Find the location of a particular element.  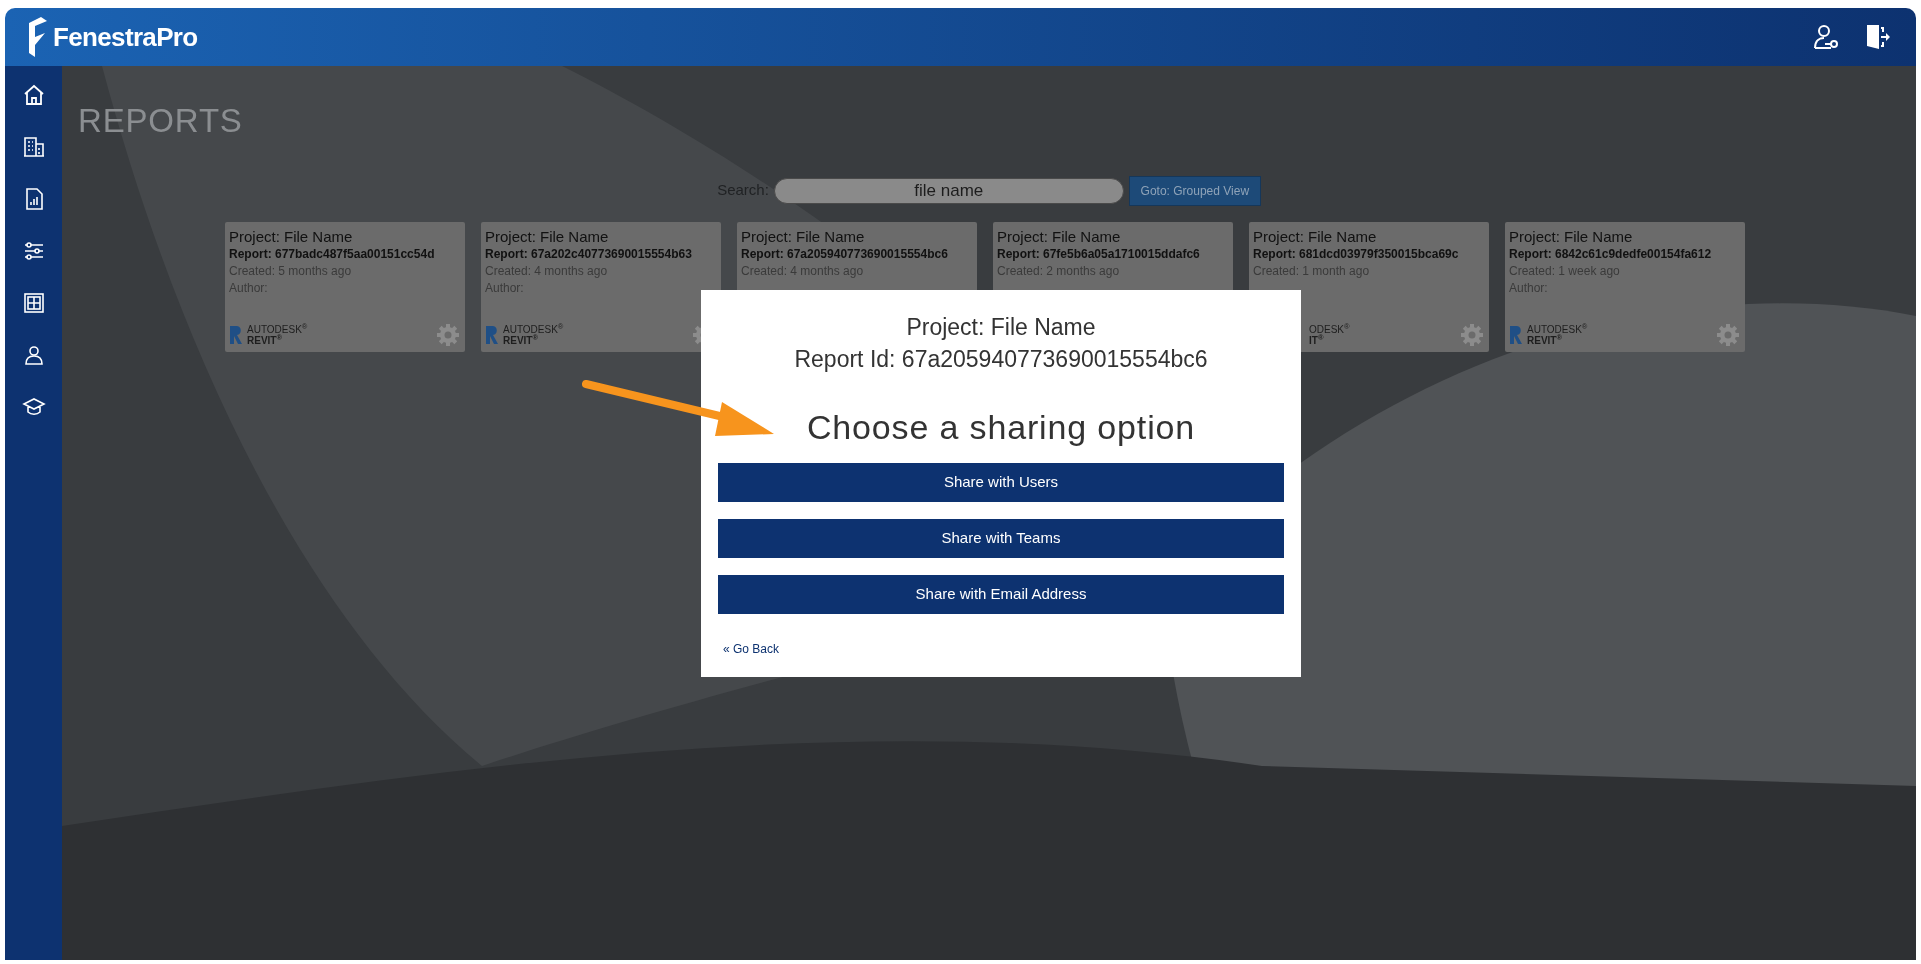

grid-icon is located at coordinates (33, 303).